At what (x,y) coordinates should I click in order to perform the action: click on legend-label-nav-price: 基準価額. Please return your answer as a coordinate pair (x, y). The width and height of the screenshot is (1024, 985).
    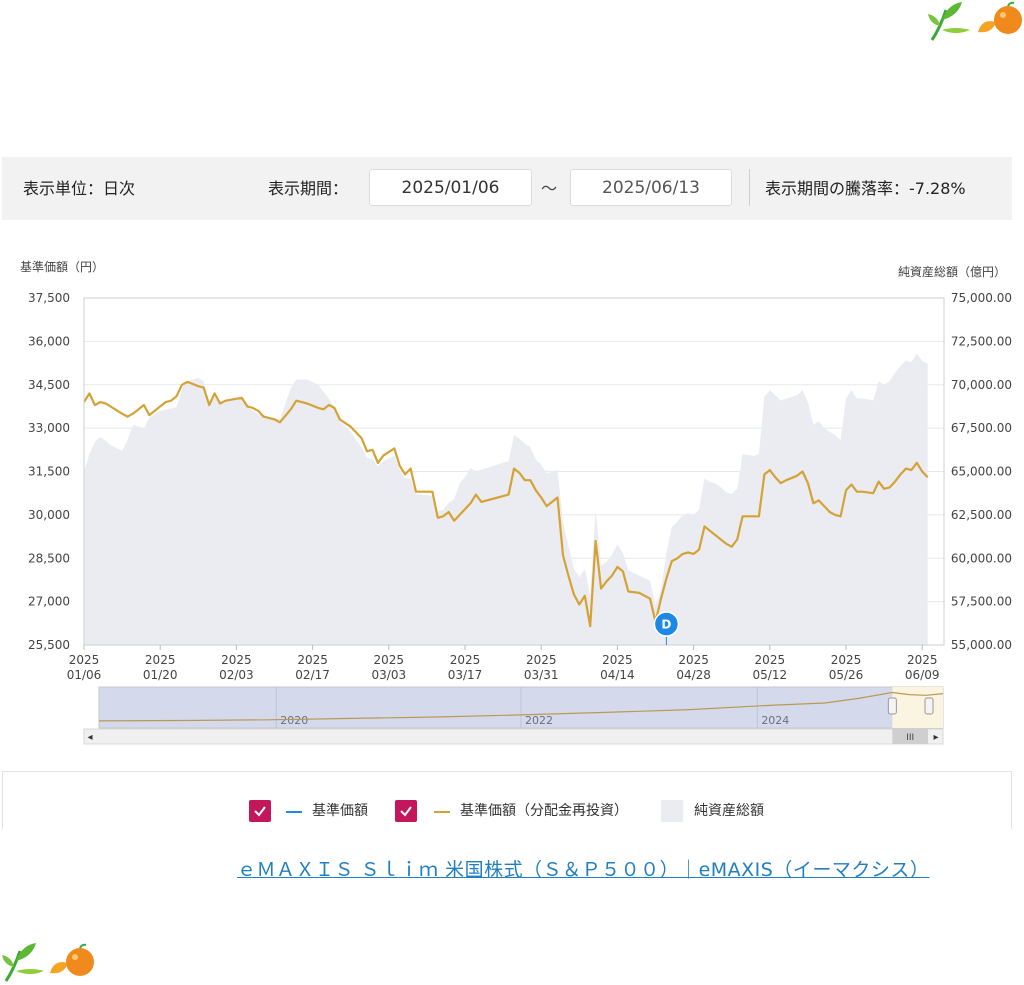
    Looking at the image, I should click on (340, 811).